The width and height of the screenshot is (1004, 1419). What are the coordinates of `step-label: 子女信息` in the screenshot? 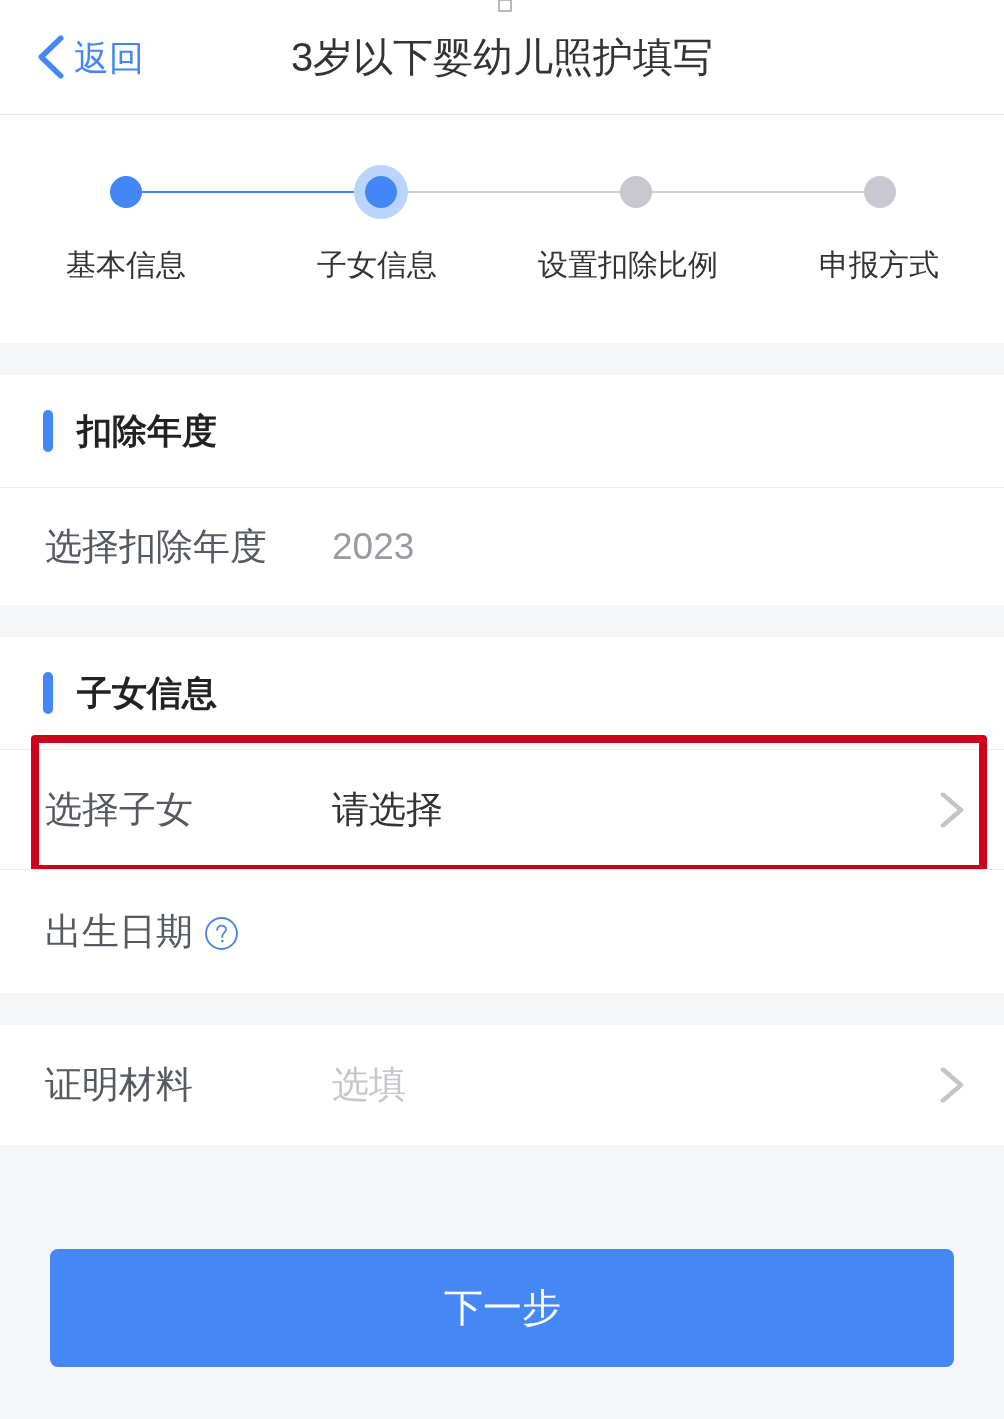 It's located at (376, 265).